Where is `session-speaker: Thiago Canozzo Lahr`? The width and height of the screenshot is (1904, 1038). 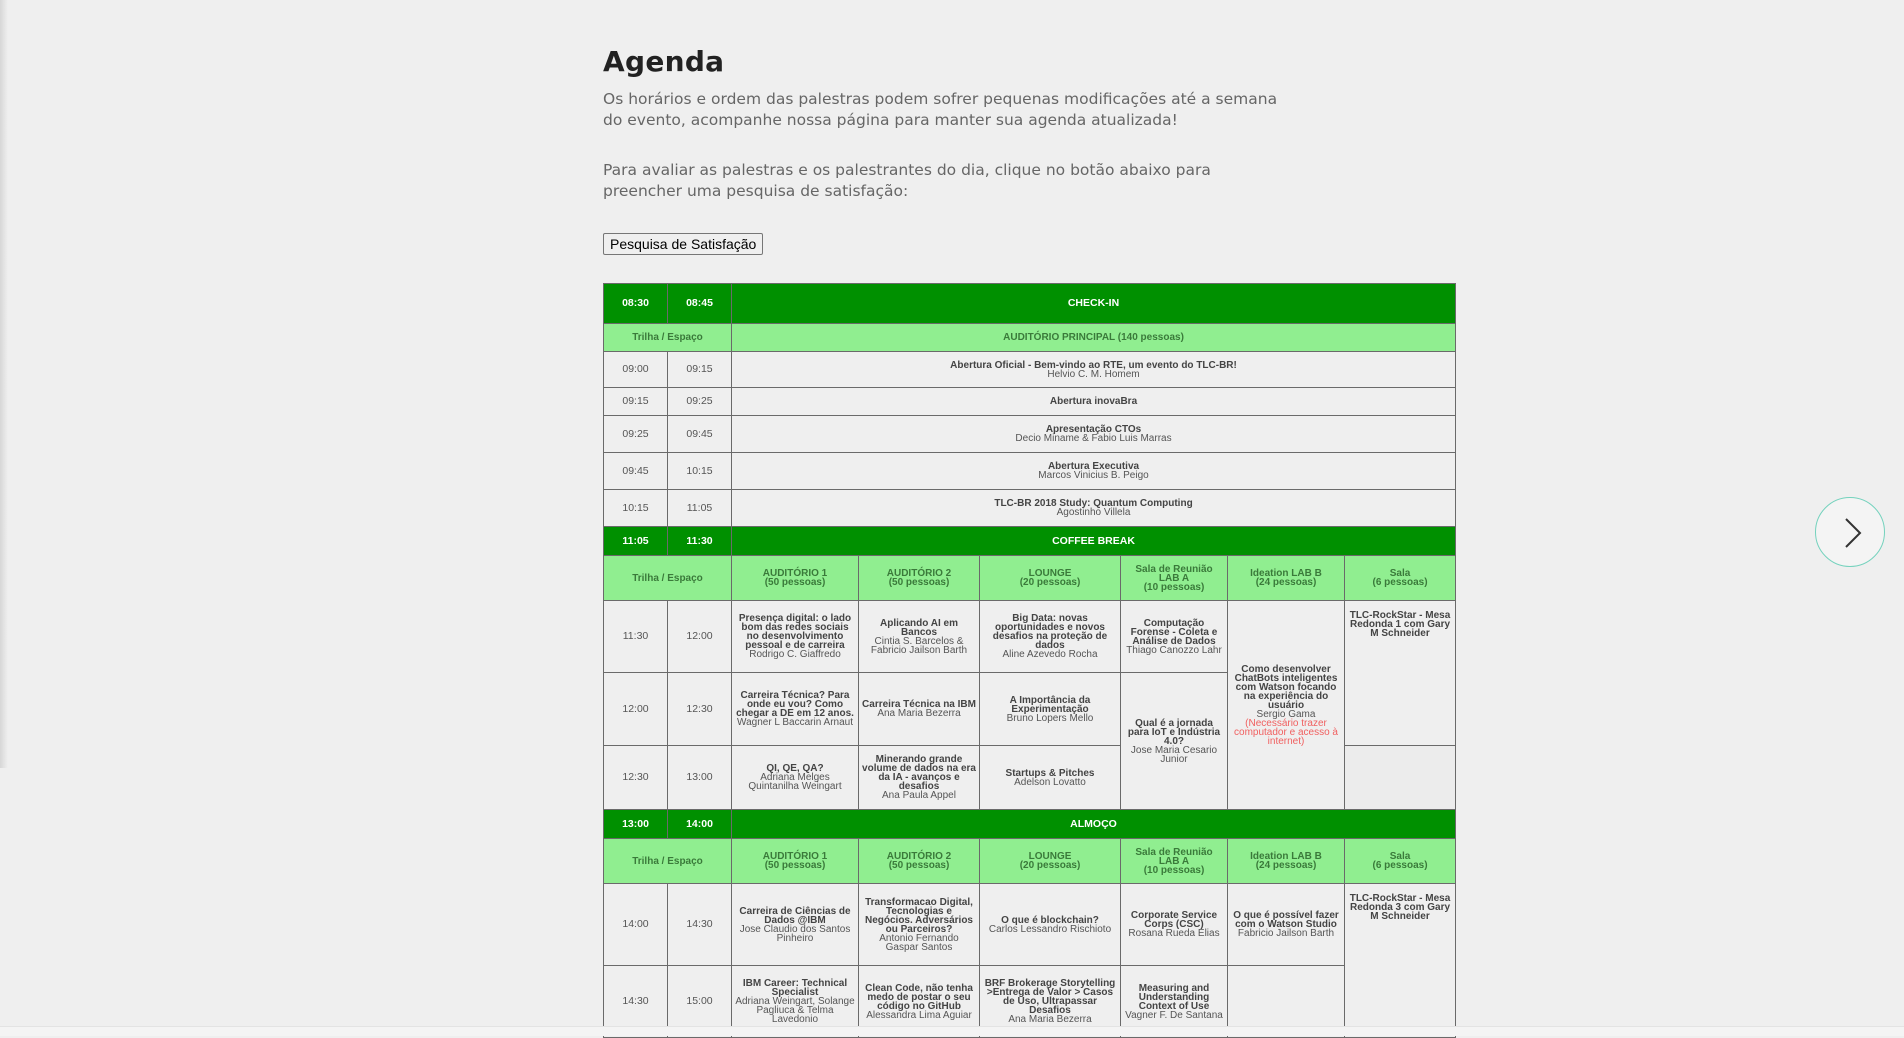 session-speaker: Thiago Canozzo Lahr is located at coordinates (1174, 650).